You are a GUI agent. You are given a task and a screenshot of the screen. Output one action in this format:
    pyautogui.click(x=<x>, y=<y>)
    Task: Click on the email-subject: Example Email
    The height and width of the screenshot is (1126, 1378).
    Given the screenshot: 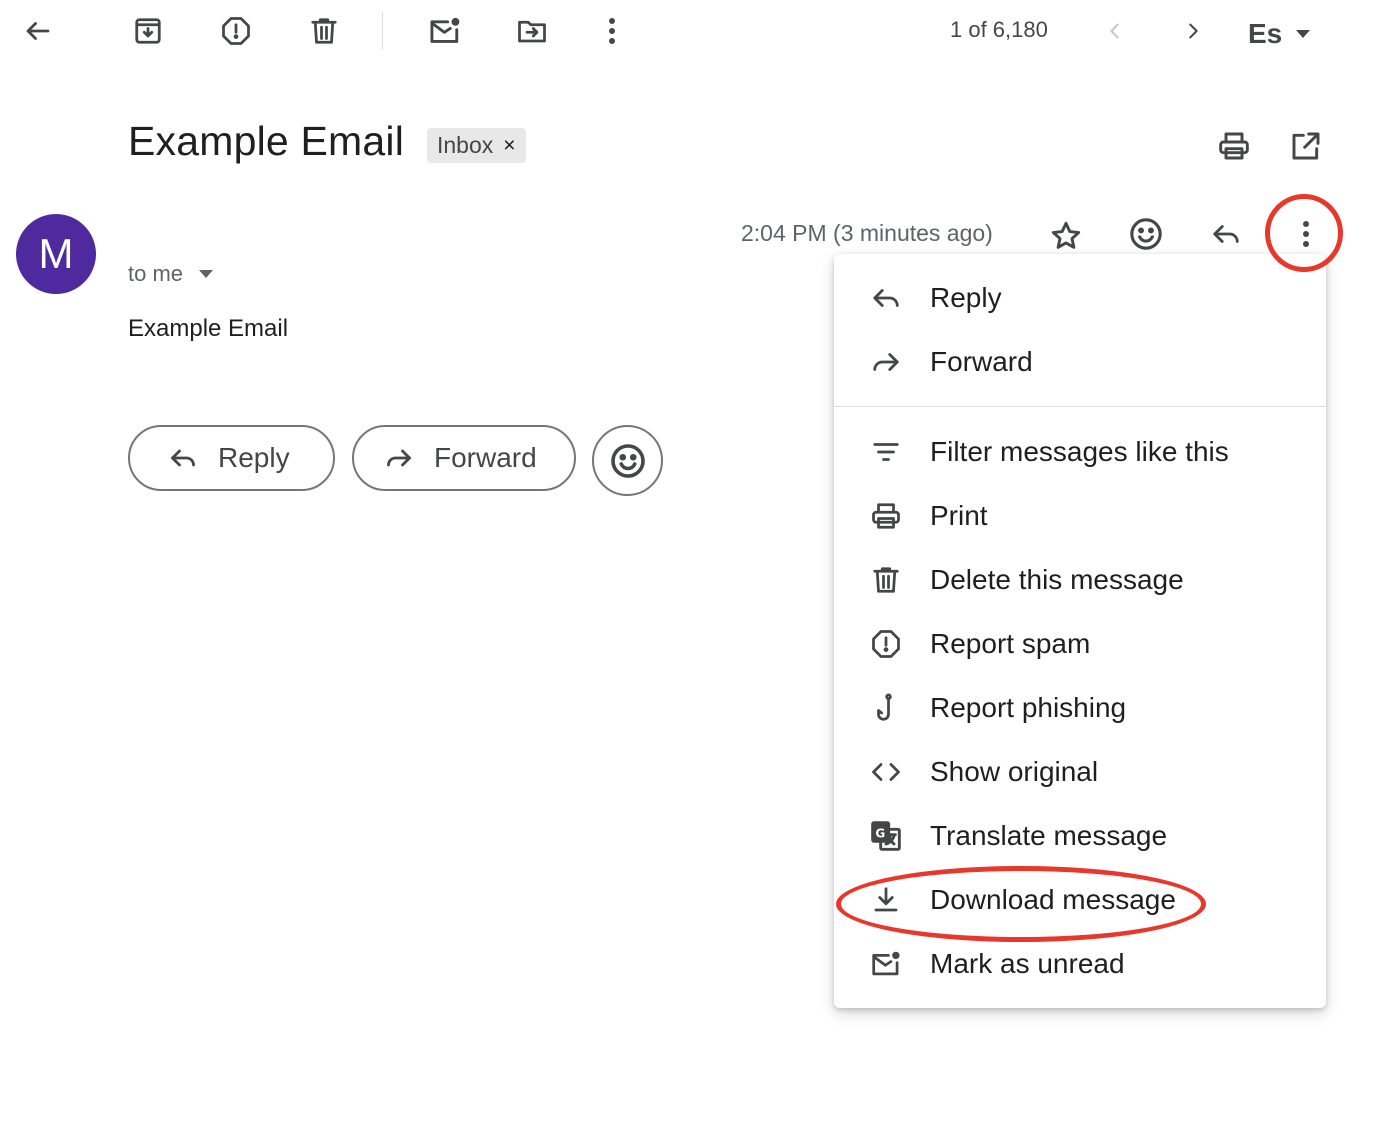 What is the action you would take?
    pyautogui.click(x=266, y=141)
    